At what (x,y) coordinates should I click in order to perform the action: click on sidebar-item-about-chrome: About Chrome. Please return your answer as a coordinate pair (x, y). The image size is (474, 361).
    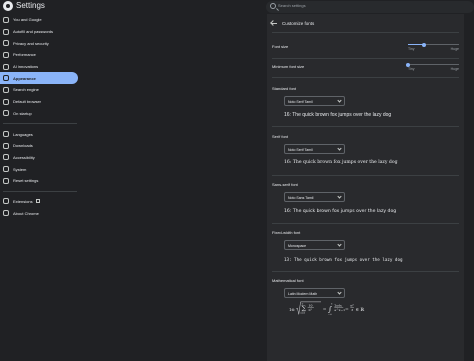
    Looking at the image, I should click on (39, 213).